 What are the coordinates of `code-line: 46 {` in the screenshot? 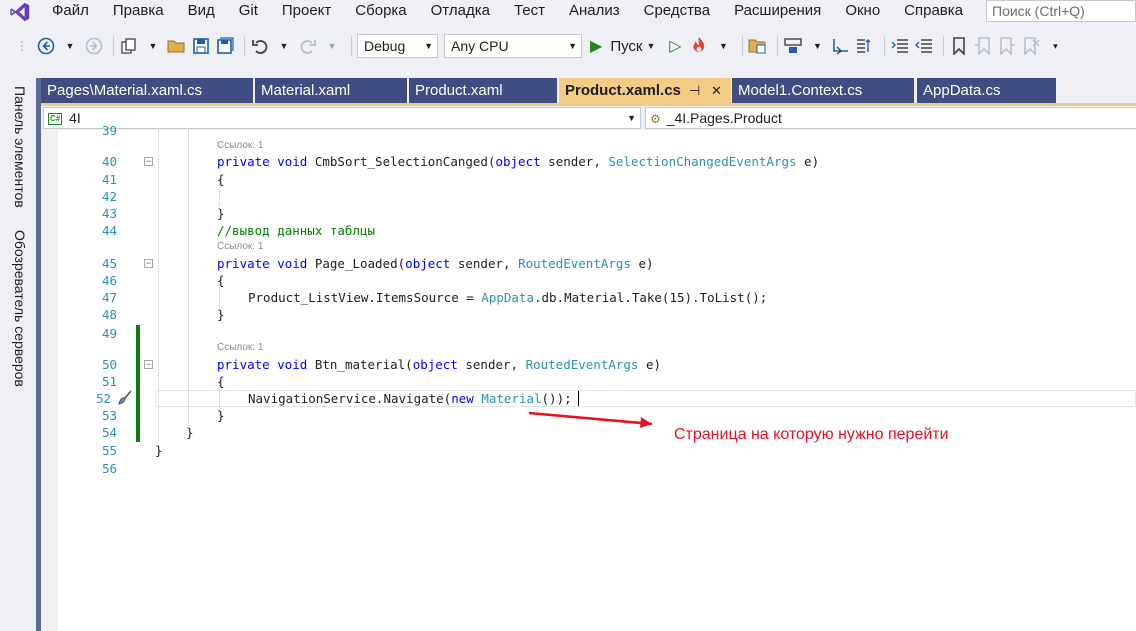 It's located at (588, 280).